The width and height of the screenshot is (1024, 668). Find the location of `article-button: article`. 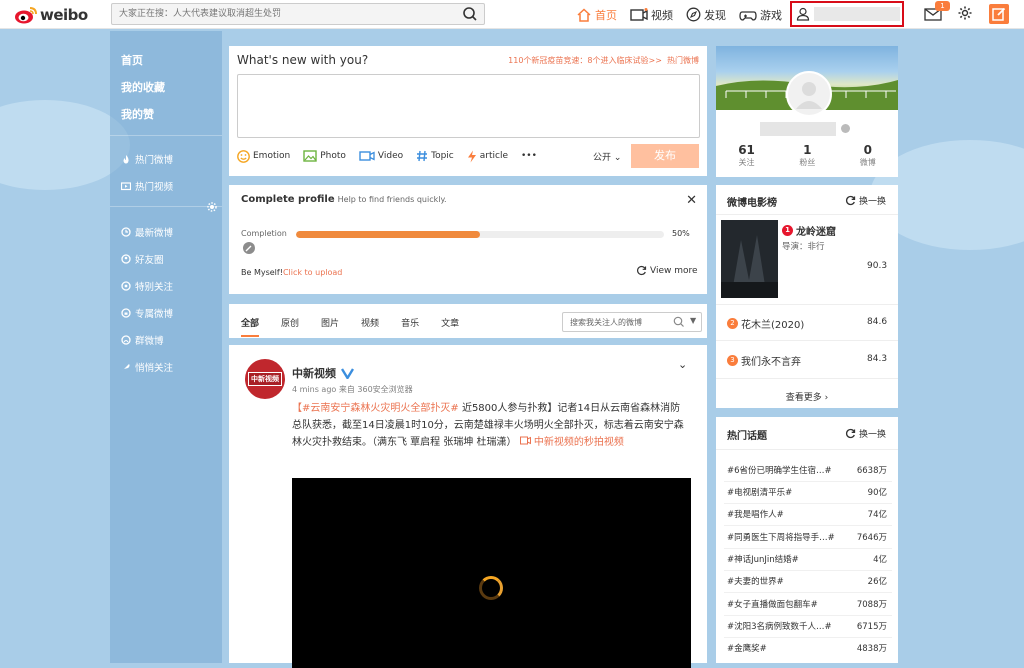

article-button: article is located at coordinates (487, 156).